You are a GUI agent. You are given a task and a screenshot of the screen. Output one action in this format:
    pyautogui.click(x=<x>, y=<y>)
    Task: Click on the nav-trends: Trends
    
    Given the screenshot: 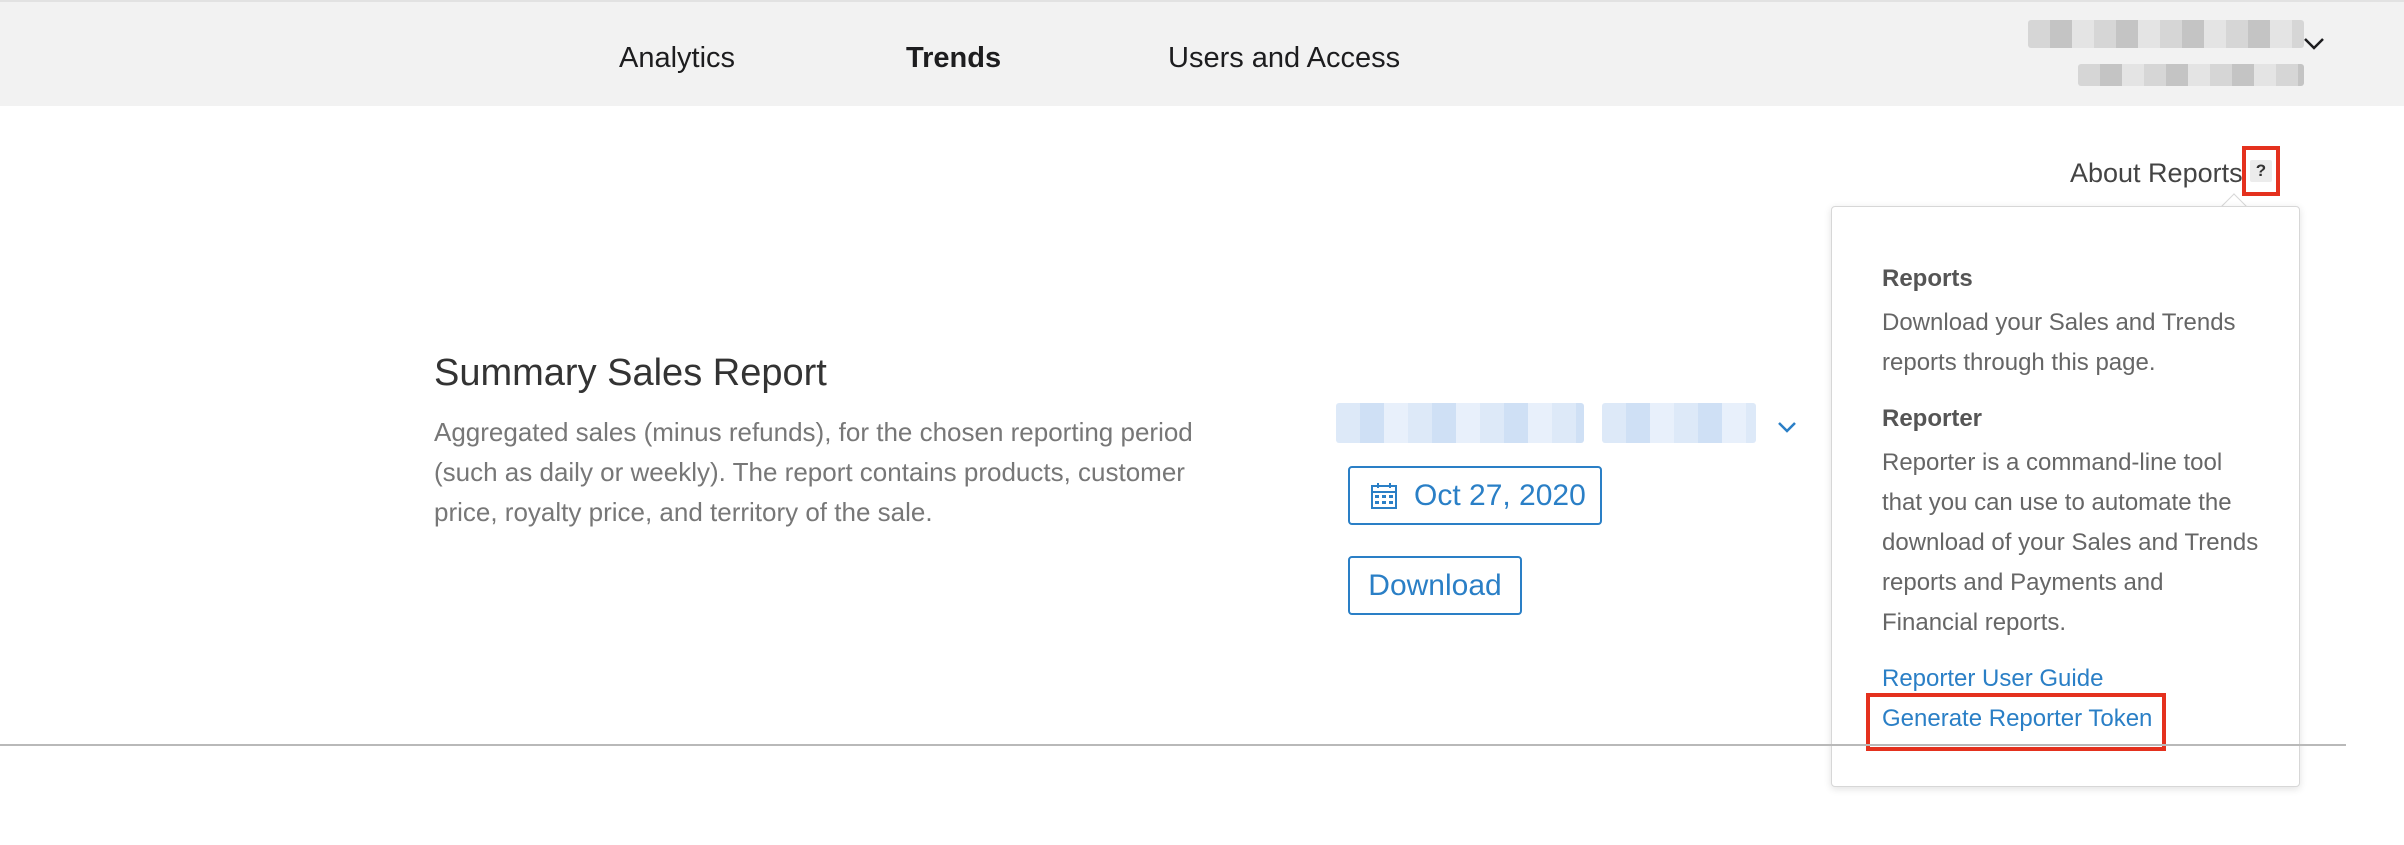 What is the action you would take?
    pyautogui.click(x=953, y=58)
    